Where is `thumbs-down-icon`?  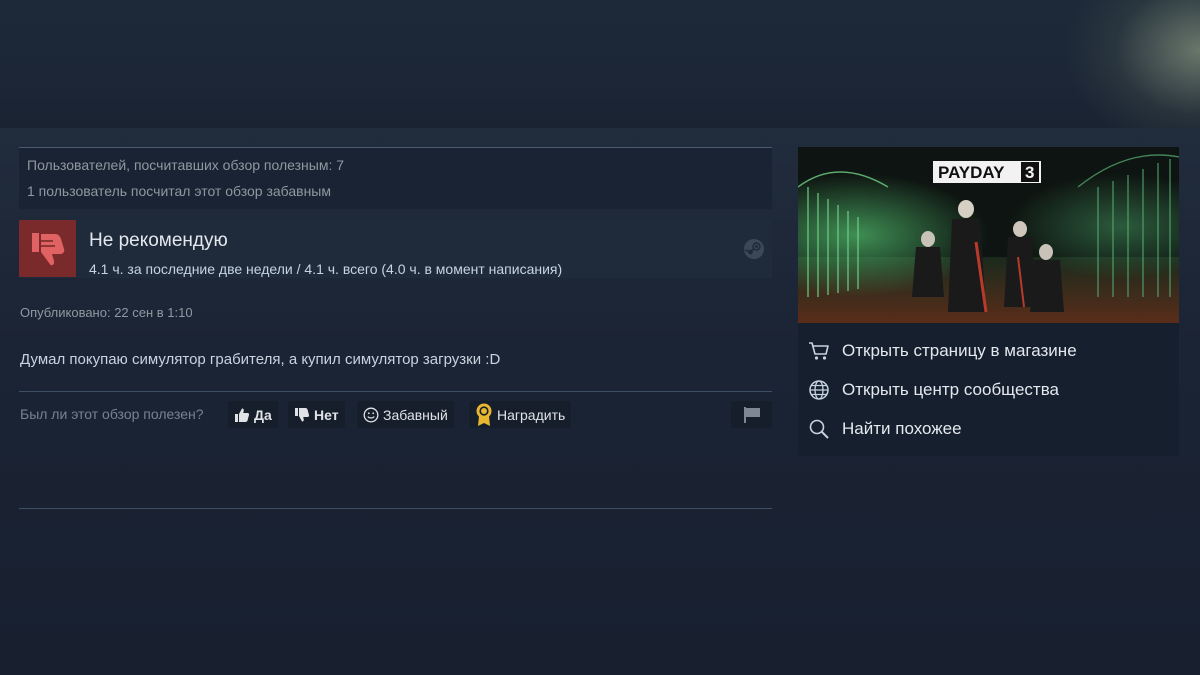
thumbs-down-icon is located at coordinates (47, 248).